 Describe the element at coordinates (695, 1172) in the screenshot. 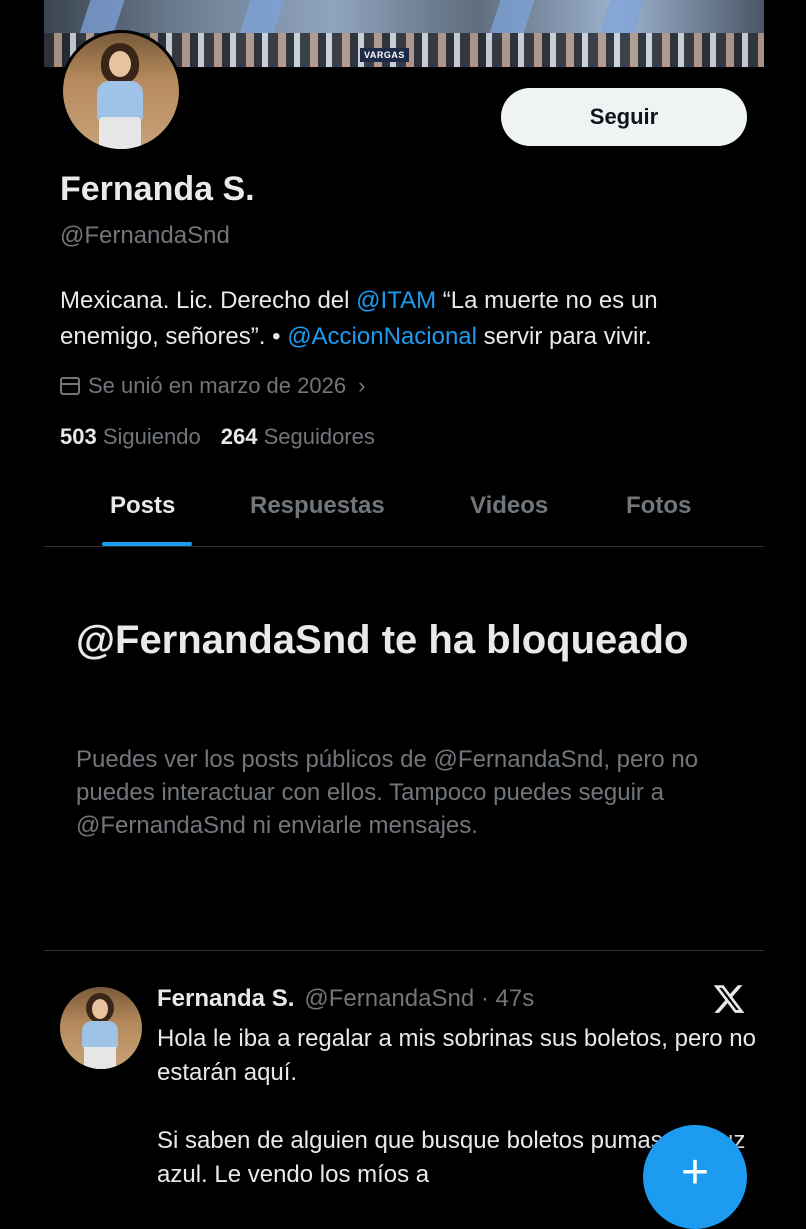

I see `plus-icon: +` at that location.